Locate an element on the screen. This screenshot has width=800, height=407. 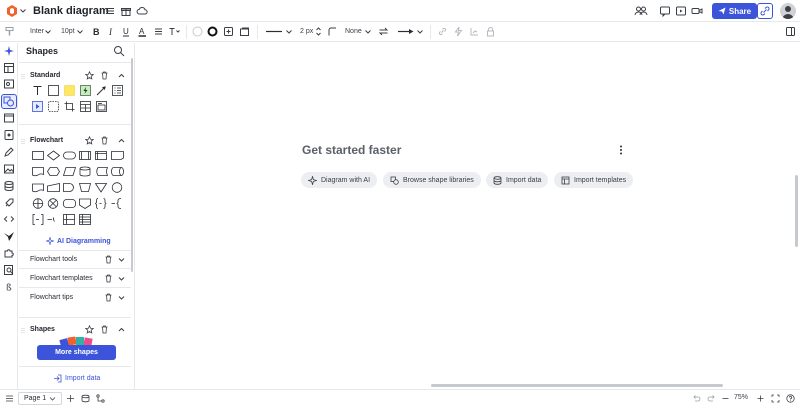
link-icon is located at coordinates (442, 31).